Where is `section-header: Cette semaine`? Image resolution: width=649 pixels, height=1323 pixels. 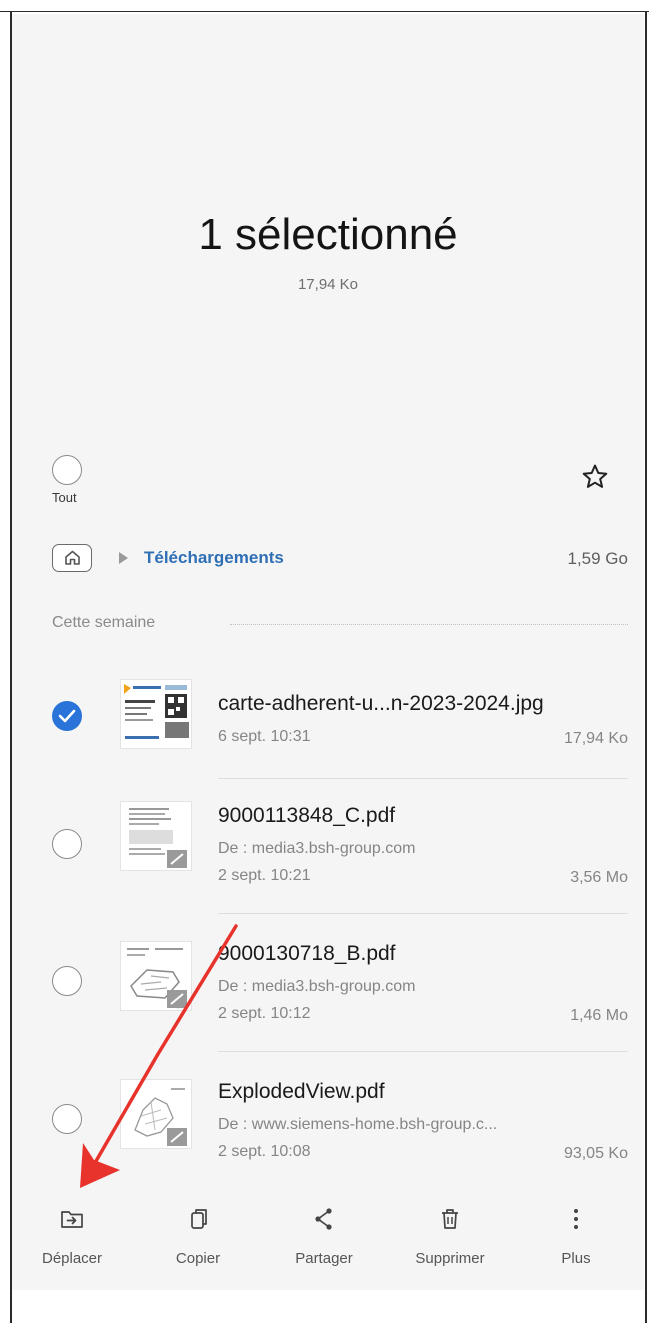
section-header: Cette semaine is located at coordinates (340, 624).